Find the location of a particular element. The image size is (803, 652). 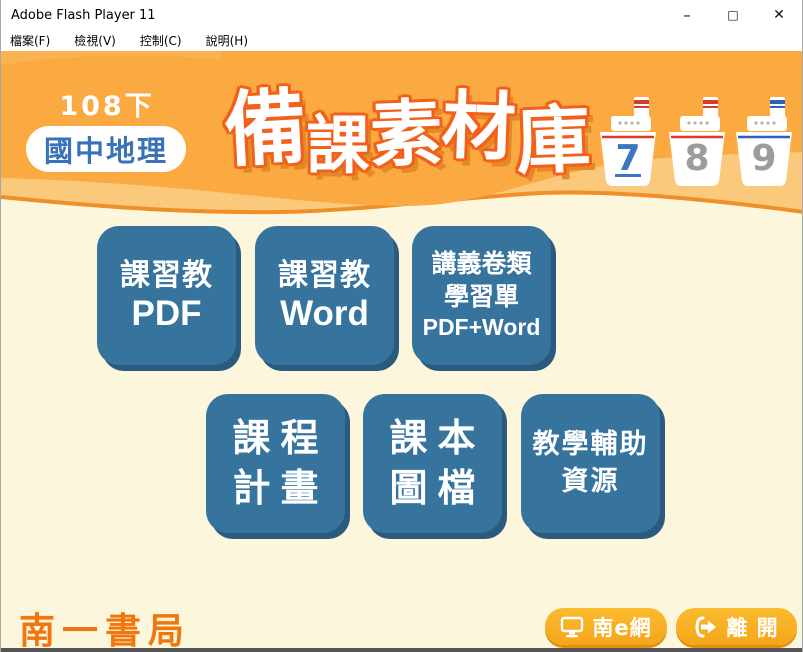

publisher-logo: 南一書局 is located at coordinates (105, 629).